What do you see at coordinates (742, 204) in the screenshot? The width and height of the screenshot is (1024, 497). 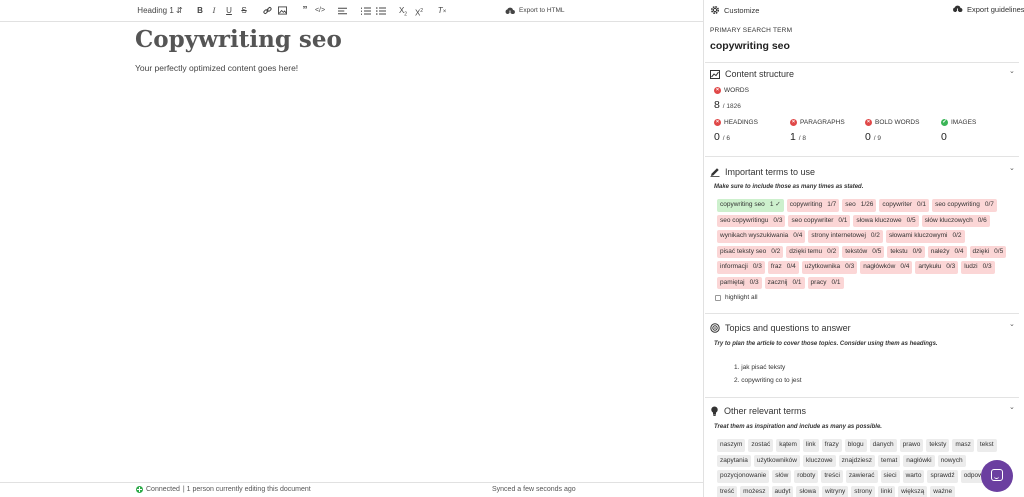 I see `term-label: copywriting seo` at bounding box center [742, 204].